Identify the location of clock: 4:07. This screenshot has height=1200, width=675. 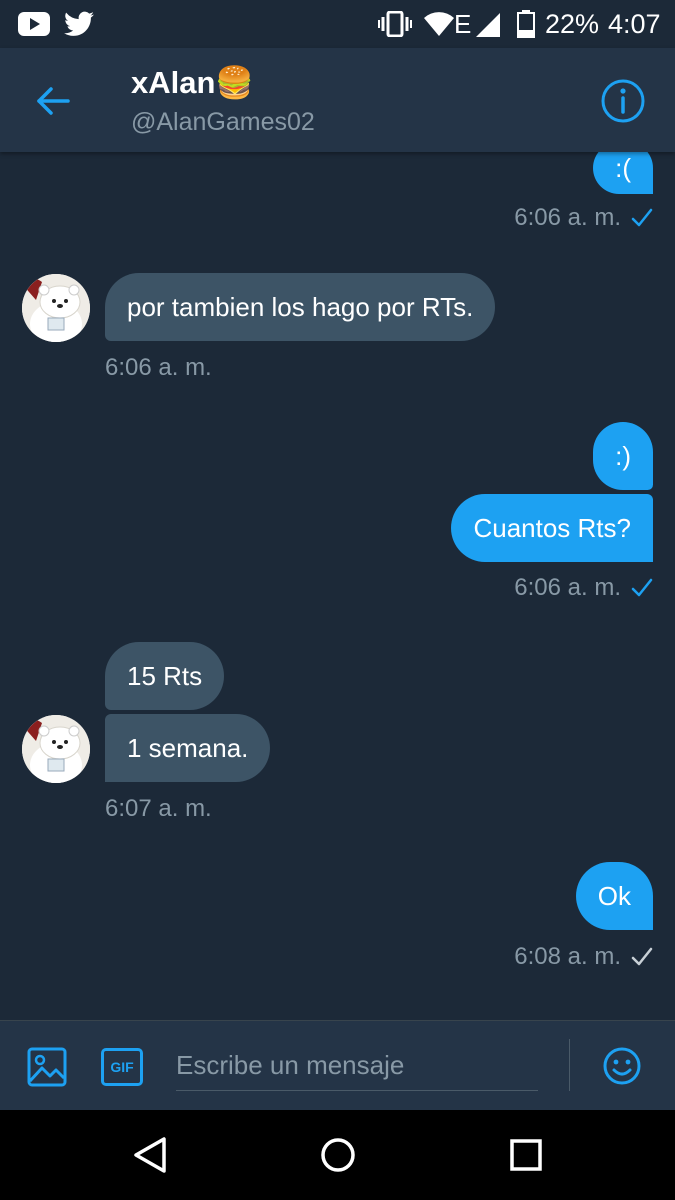
(634, 23).